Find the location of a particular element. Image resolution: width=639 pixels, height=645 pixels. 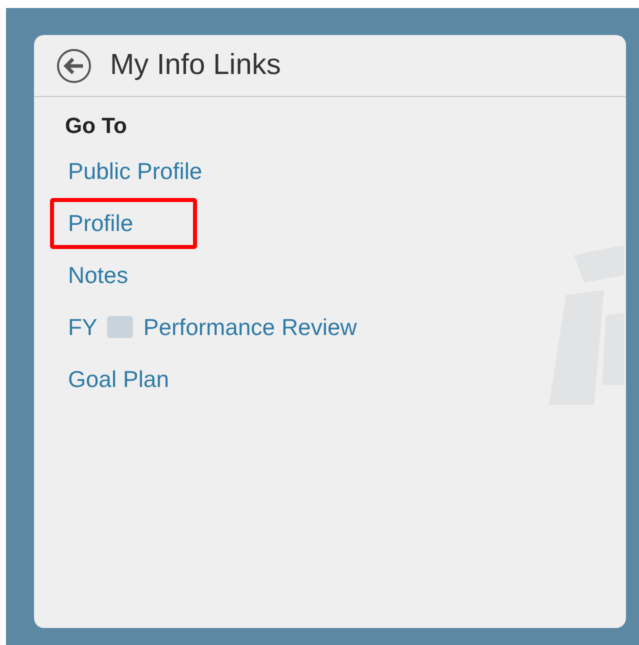

menu-link: FY Performance Review is located at coordinates (212, 327).